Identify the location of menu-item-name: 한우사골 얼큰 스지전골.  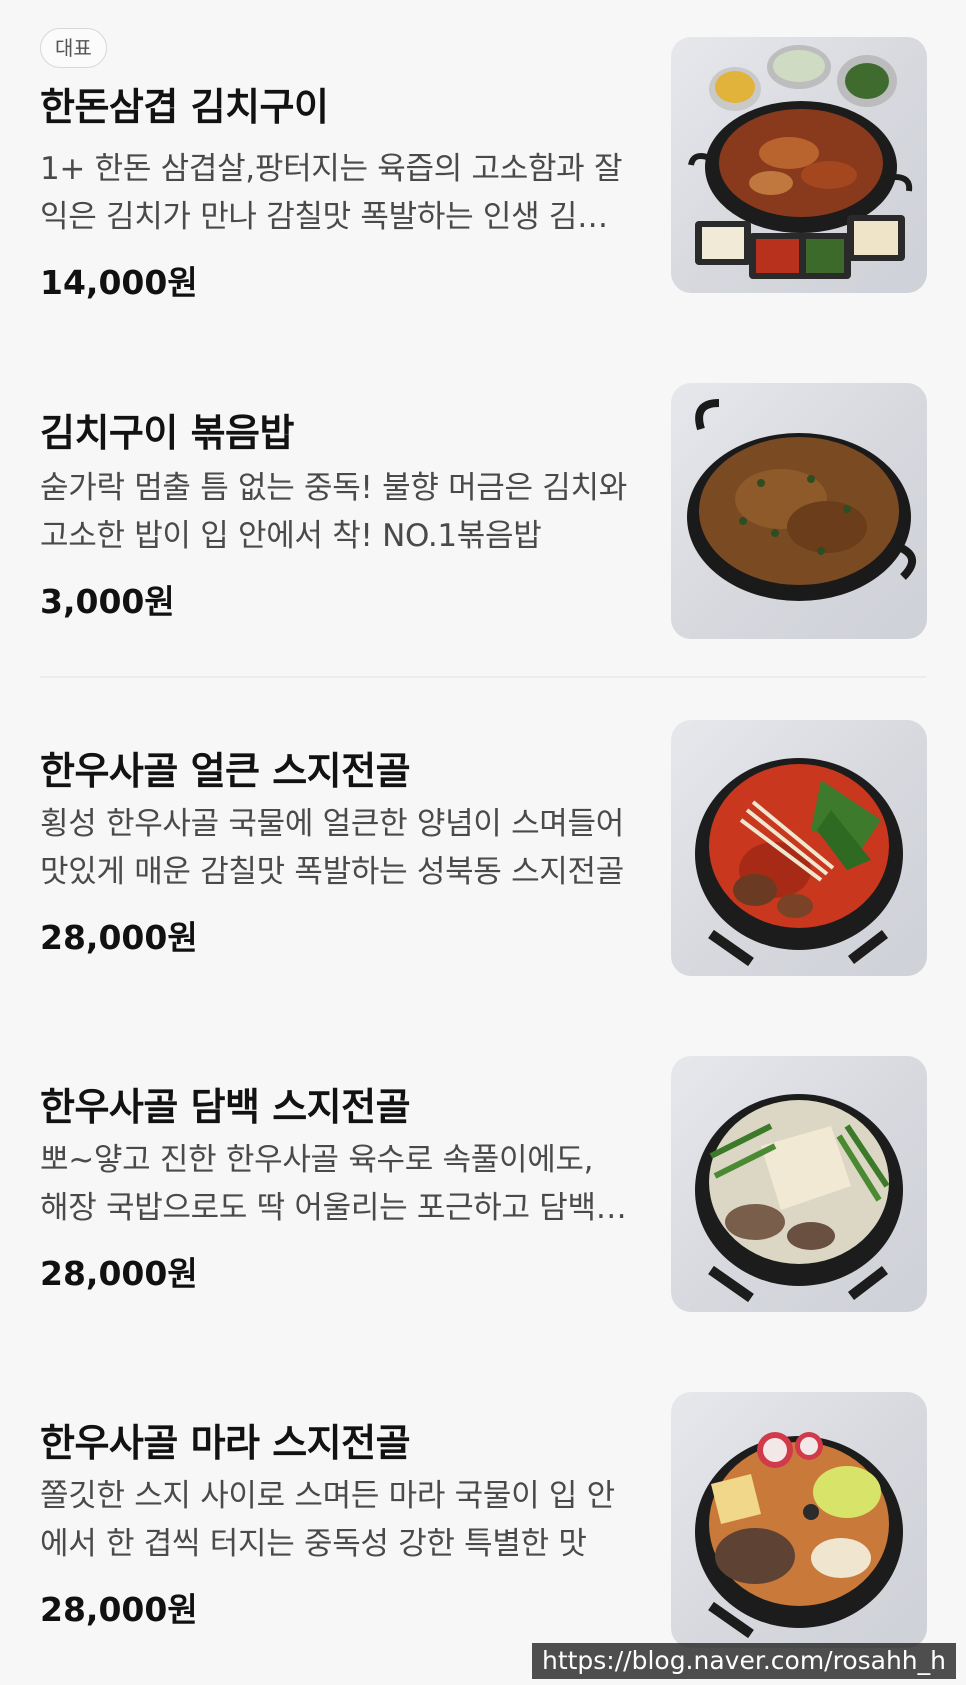
(225, 771).